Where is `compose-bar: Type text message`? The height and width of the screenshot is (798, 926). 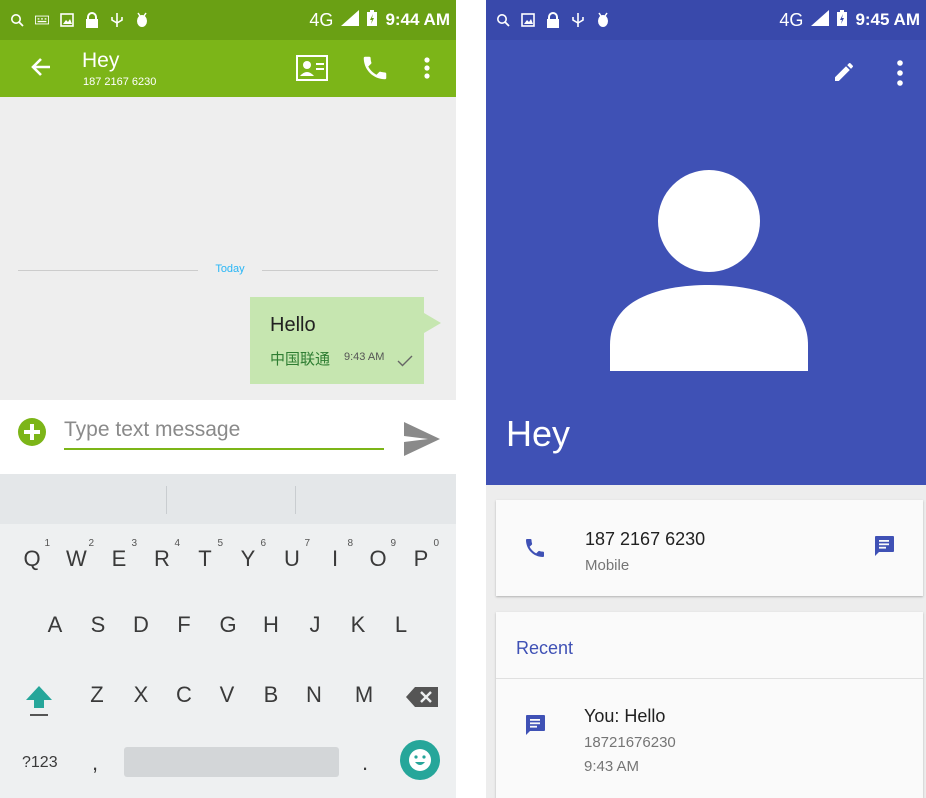 compose-bar: Type text message is located at coordinates (228, 437).